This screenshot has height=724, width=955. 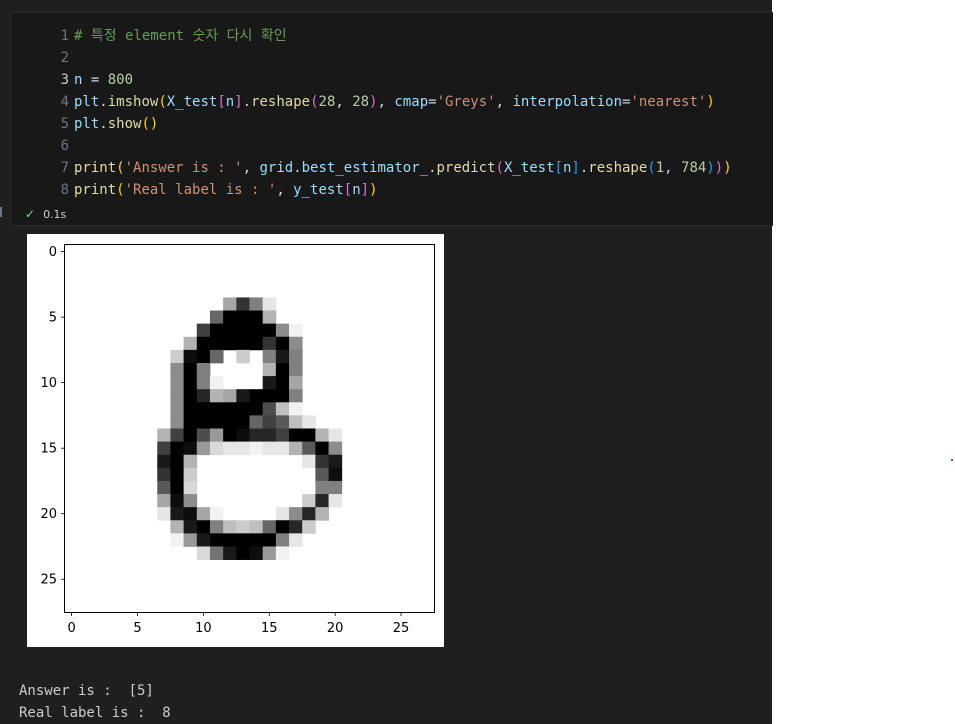 What do you see at coordinates (221, 102) in the screenshot?
I see `code-token: [` at bounding box center [221, 102].